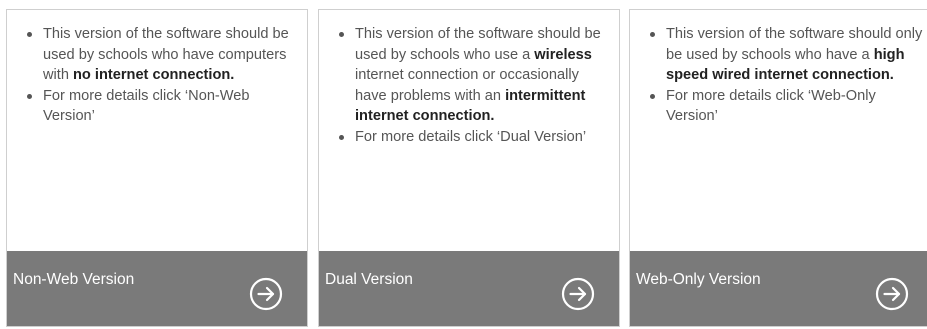  Describe the element at coordinates (146, 106) in the screenshot. I see `details-hint-text: For more details click ‘Non-Web Version’` at that location.